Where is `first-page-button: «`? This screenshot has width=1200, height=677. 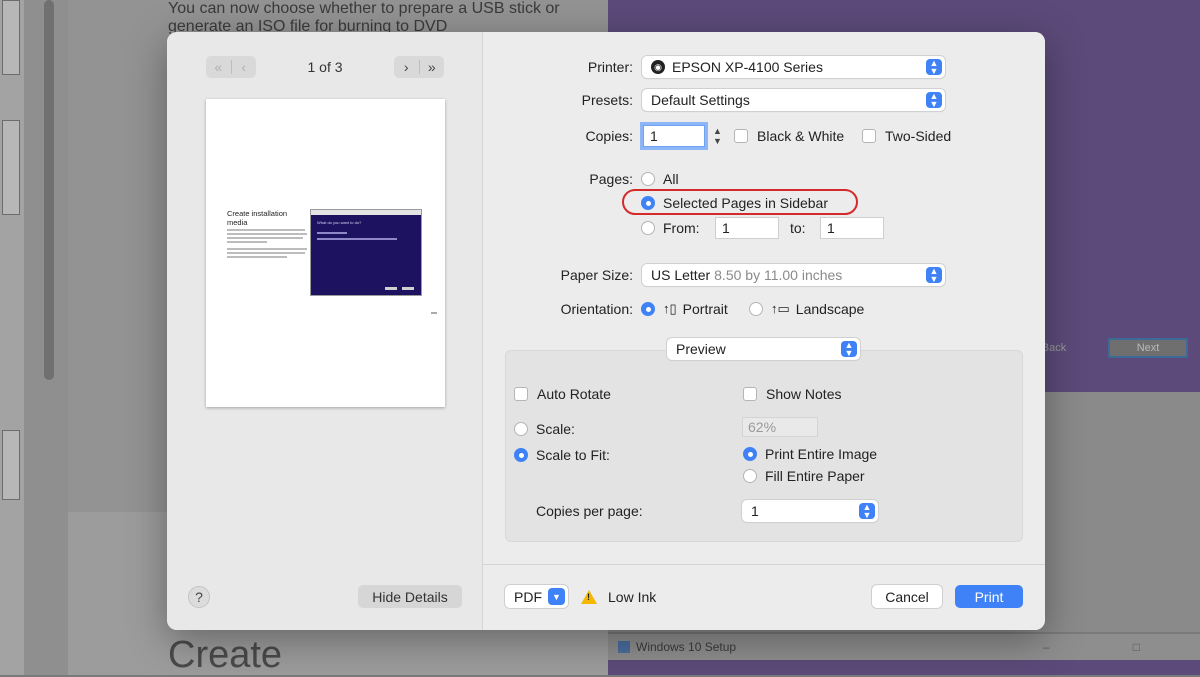
first-page-button: « is located at coordinates (218, 67).